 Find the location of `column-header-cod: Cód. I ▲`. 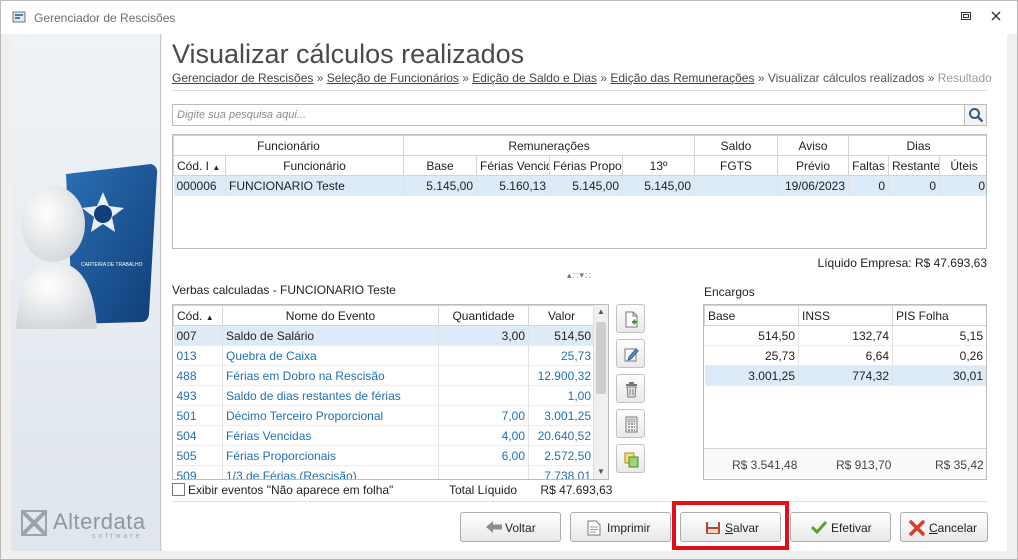

column-header-cod: Cód. I ▲ is located at coordinates (199, 165).